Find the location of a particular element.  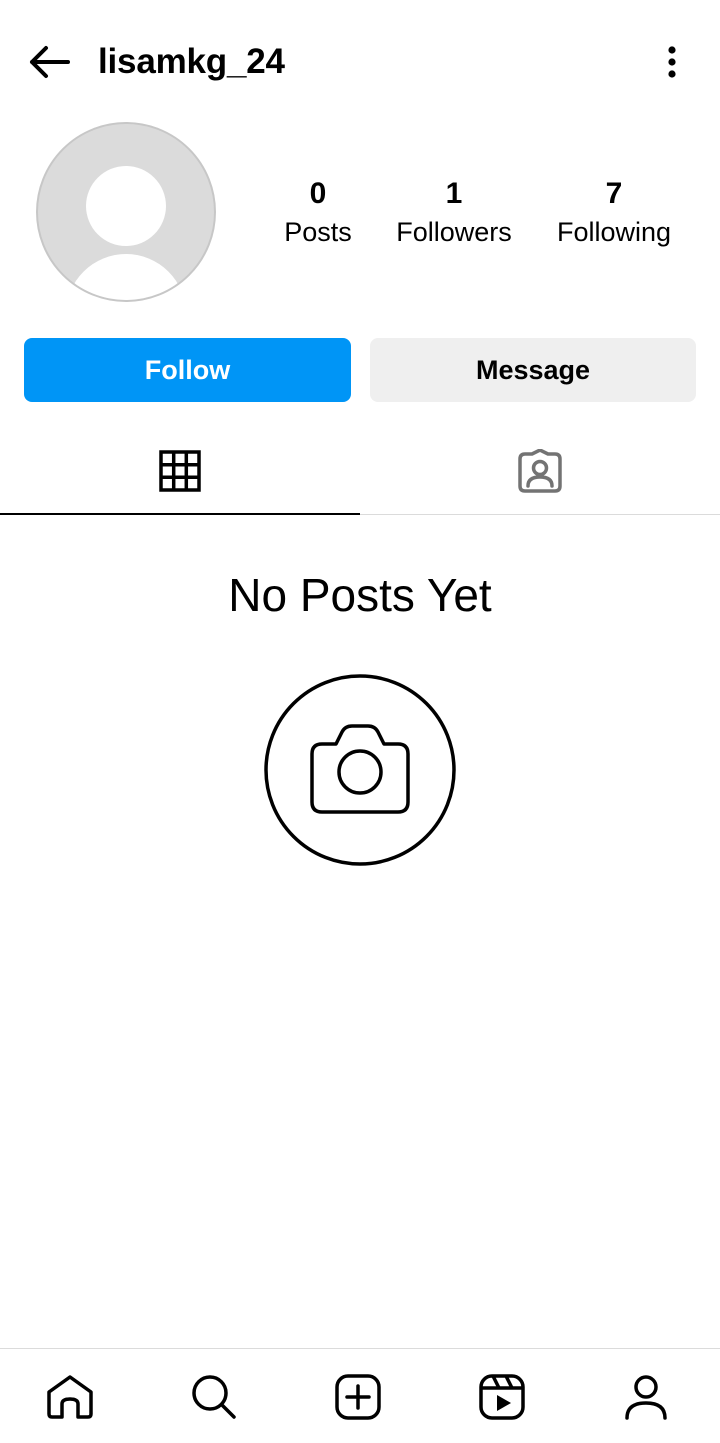

grid-icon is located at coordinates (180, 470).